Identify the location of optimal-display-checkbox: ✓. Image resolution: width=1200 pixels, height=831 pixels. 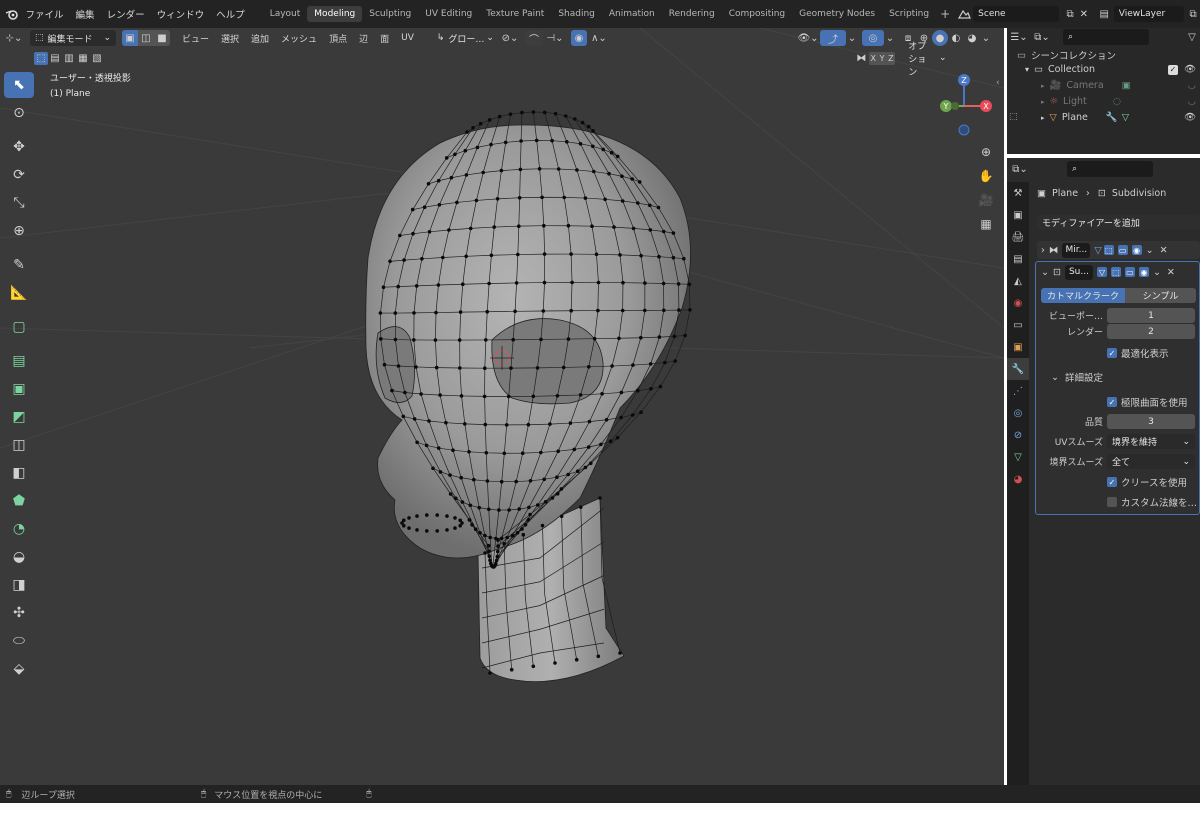
(1112, 353).